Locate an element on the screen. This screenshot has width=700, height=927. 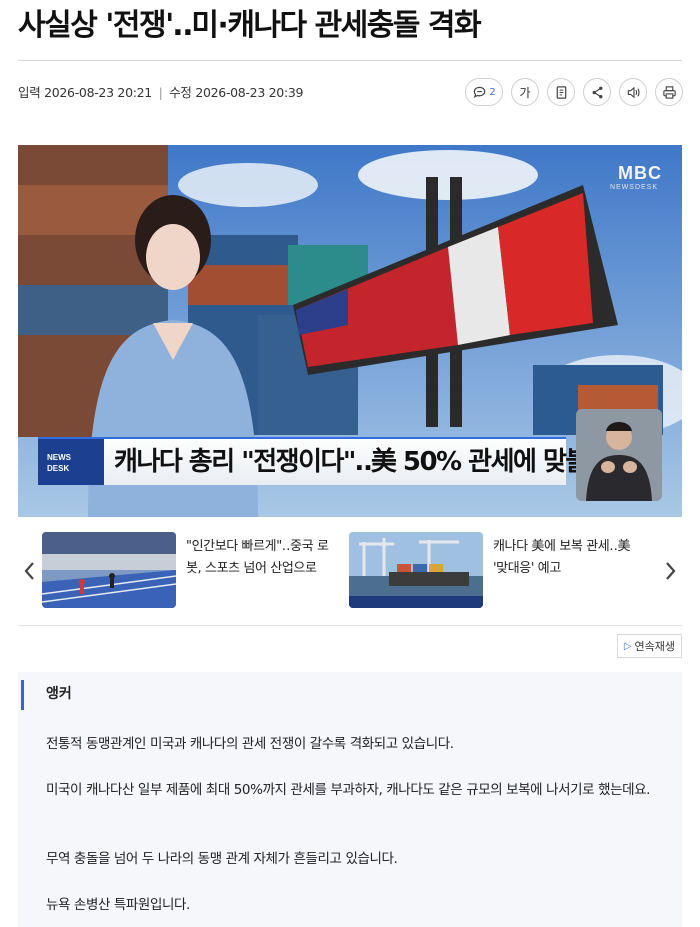
autoplay-toggle: ▷ 연속재생 is located at coordinates (649, 646).